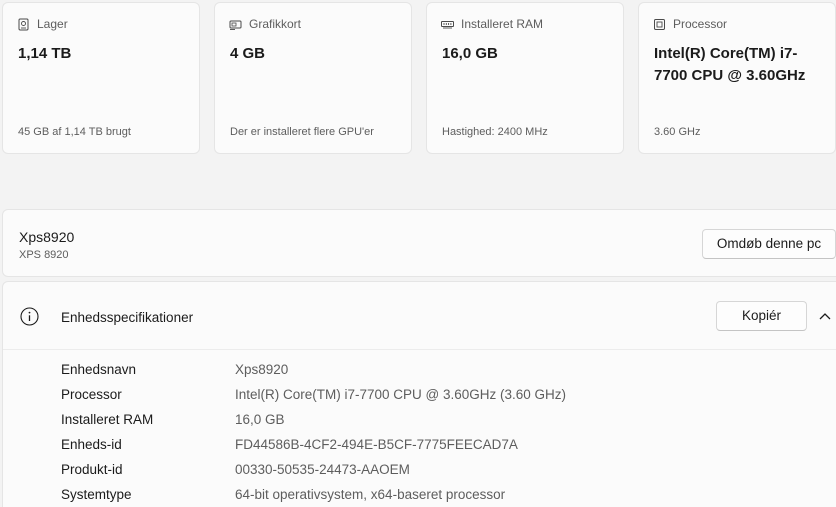 This screenshot has width=836, height=507. Describe the element at coordinates (44, 255) in the screenshot. I see `pc-model: XPS 8920` at that location.